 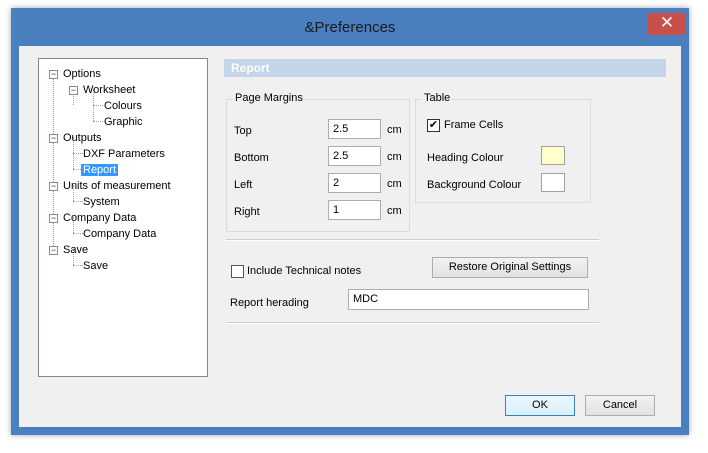 What do you see at coordinates (540, 405) in the screenshot?
I see `ok-button: OK` at bounding box center [540, 405].